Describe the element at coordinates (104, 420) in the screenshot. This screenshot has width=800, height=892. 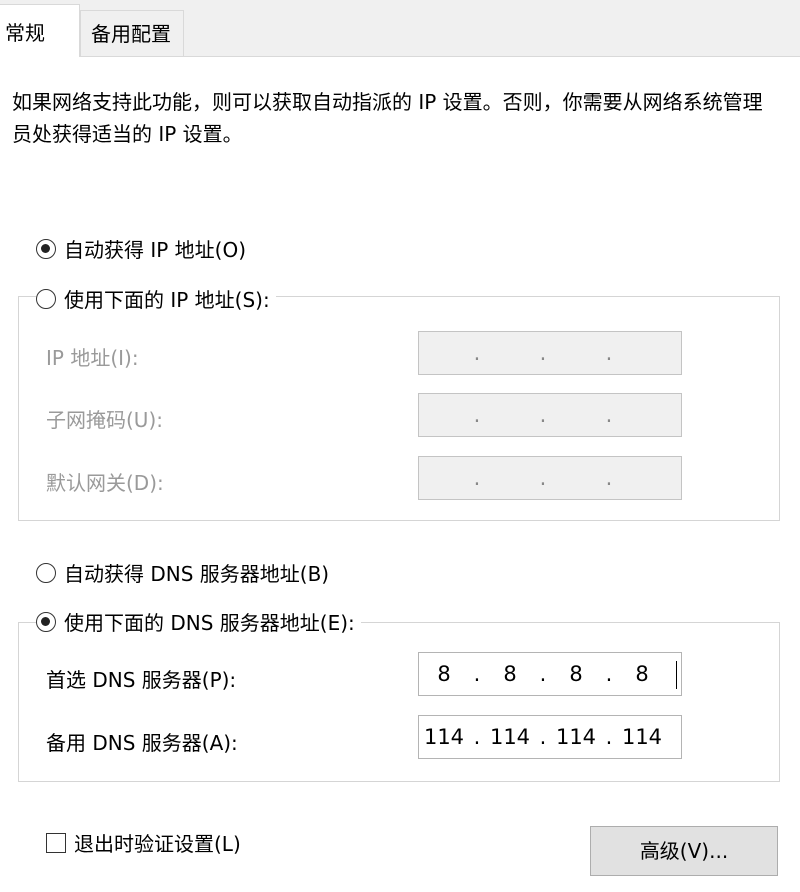
I see `subnet-mask-label: 子网掩码(U):` at that location.